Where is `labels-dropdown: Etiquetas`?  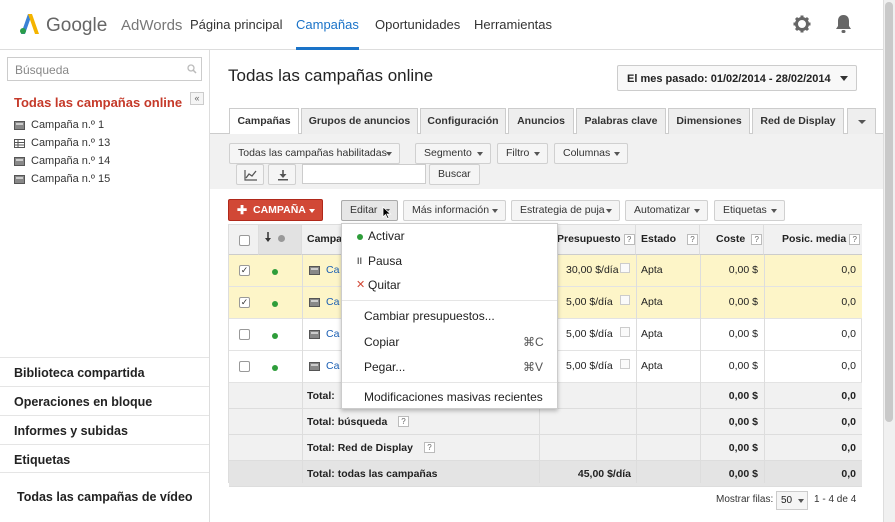 labels-dropdown: Etiquetas is located at coordinates (749, 210).